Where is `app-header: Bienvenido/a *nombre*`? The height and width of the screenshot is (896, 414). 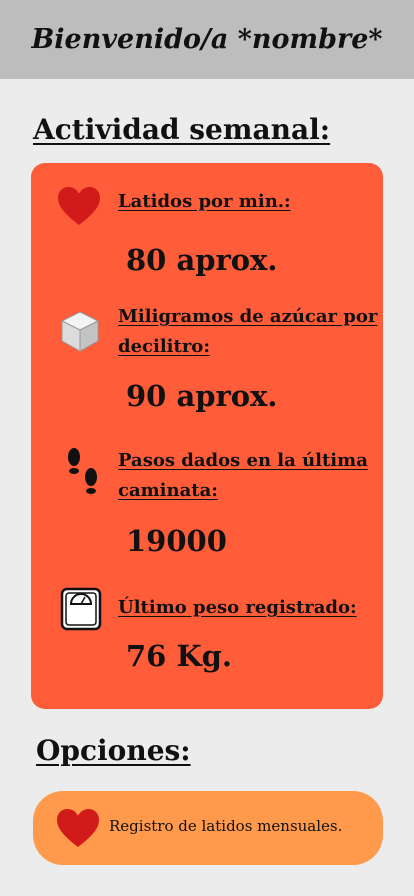
app-header: Bienvenido/a *nombre* is located at coordinates (207, 39).